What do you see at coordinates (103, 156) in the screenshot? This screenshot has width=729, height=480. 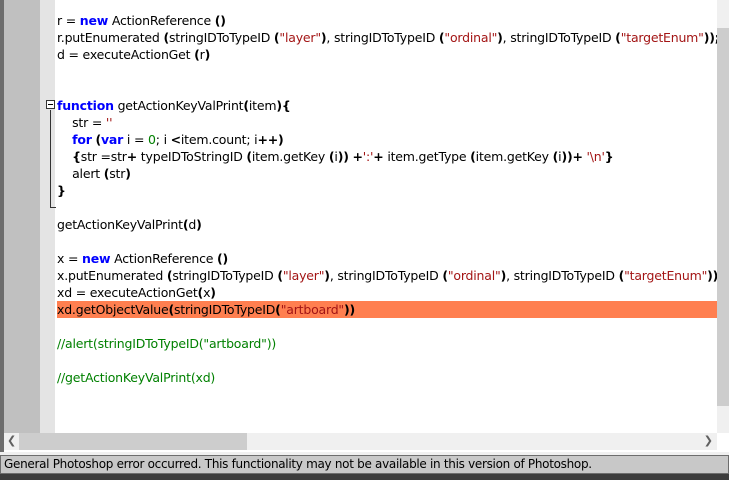 I see `code-token: str =str` at bounding box center [103, 156].